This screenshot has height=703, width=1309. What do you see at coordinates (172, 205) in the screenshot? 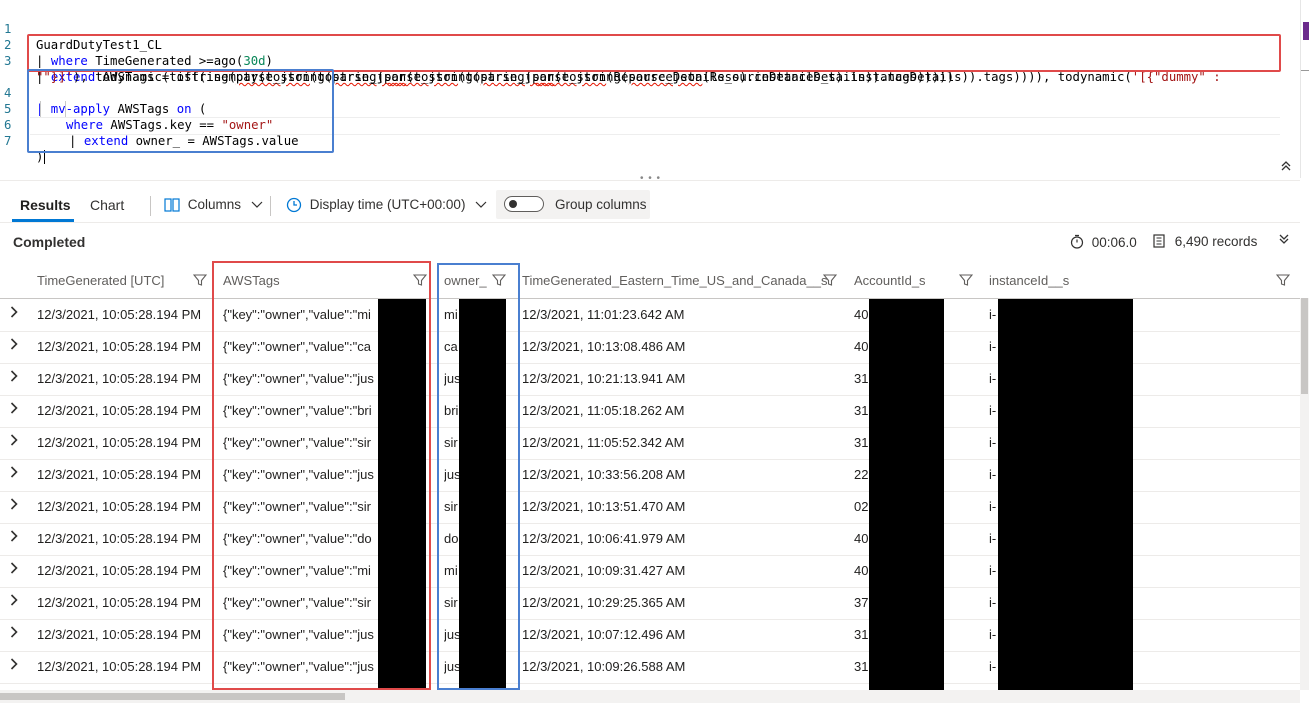
I see `columns-icon` at bounding box center [172, 205].